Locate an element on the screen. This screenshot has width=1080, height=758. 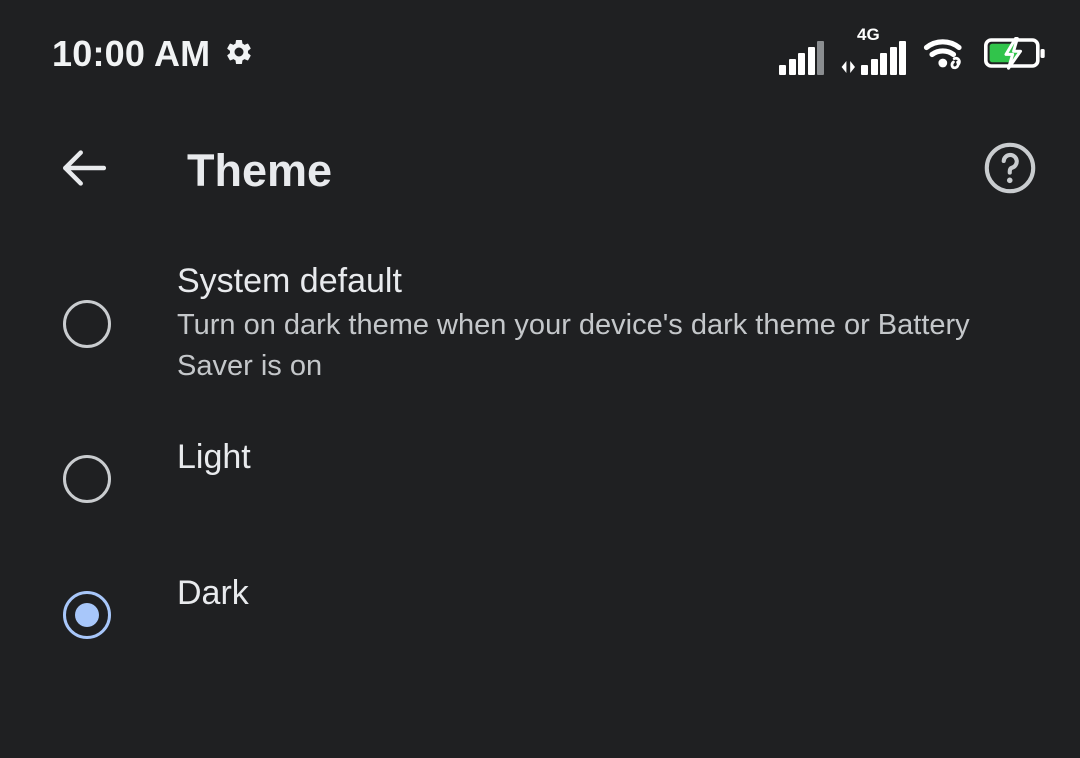
help-circle-icon is located at coordinates (1010, 170).